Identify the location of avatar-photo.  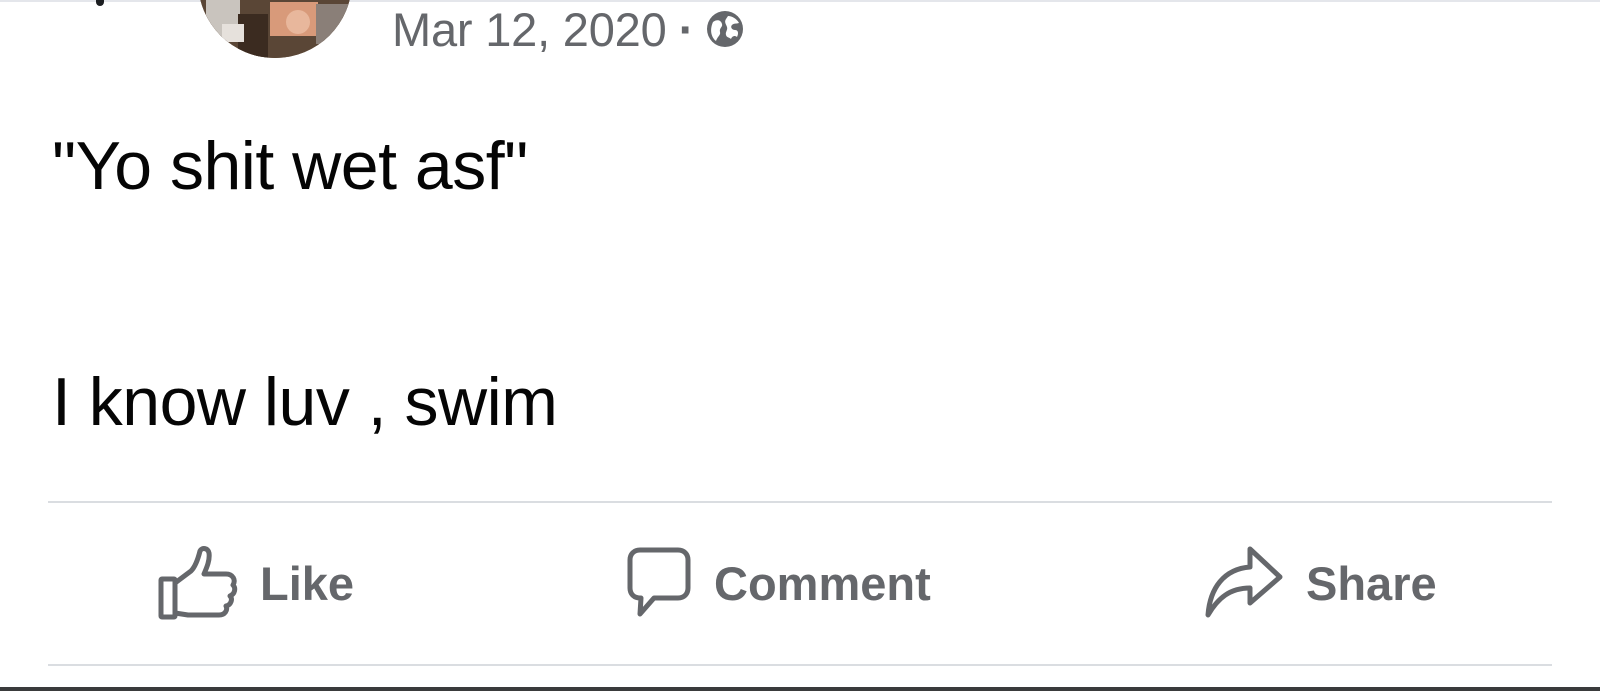
(275, 29).